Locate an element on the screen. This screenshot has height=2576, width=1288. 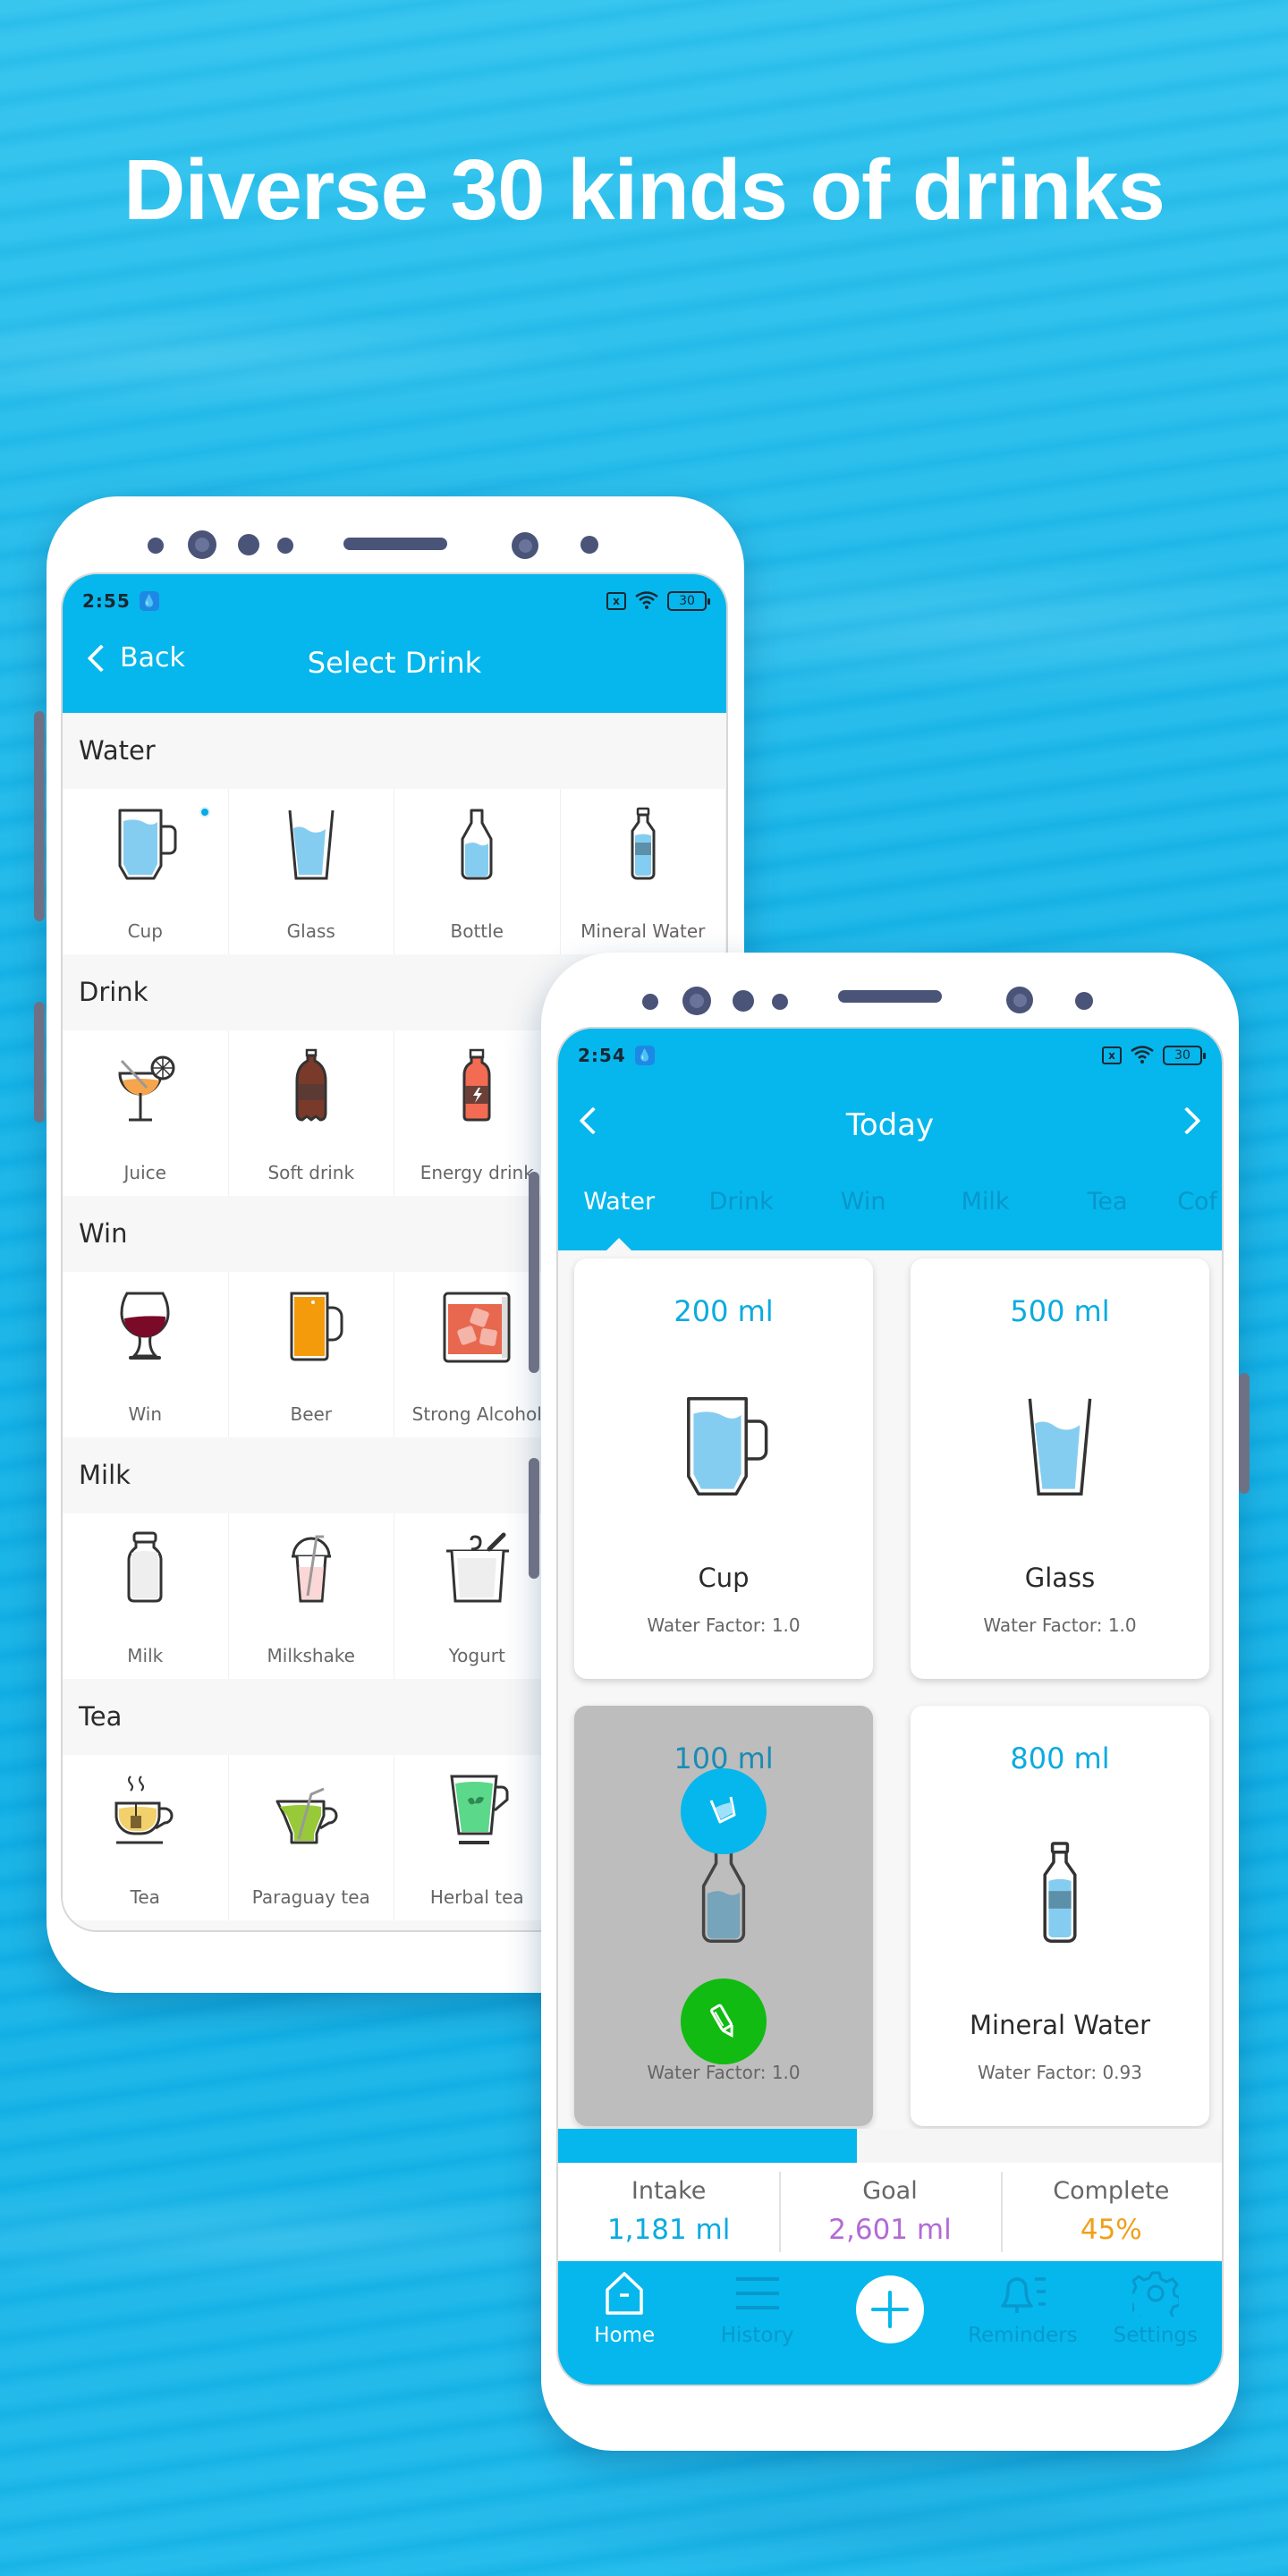
stat-intake: Intake 1,181 ml is located at coordinates (668, 2212).